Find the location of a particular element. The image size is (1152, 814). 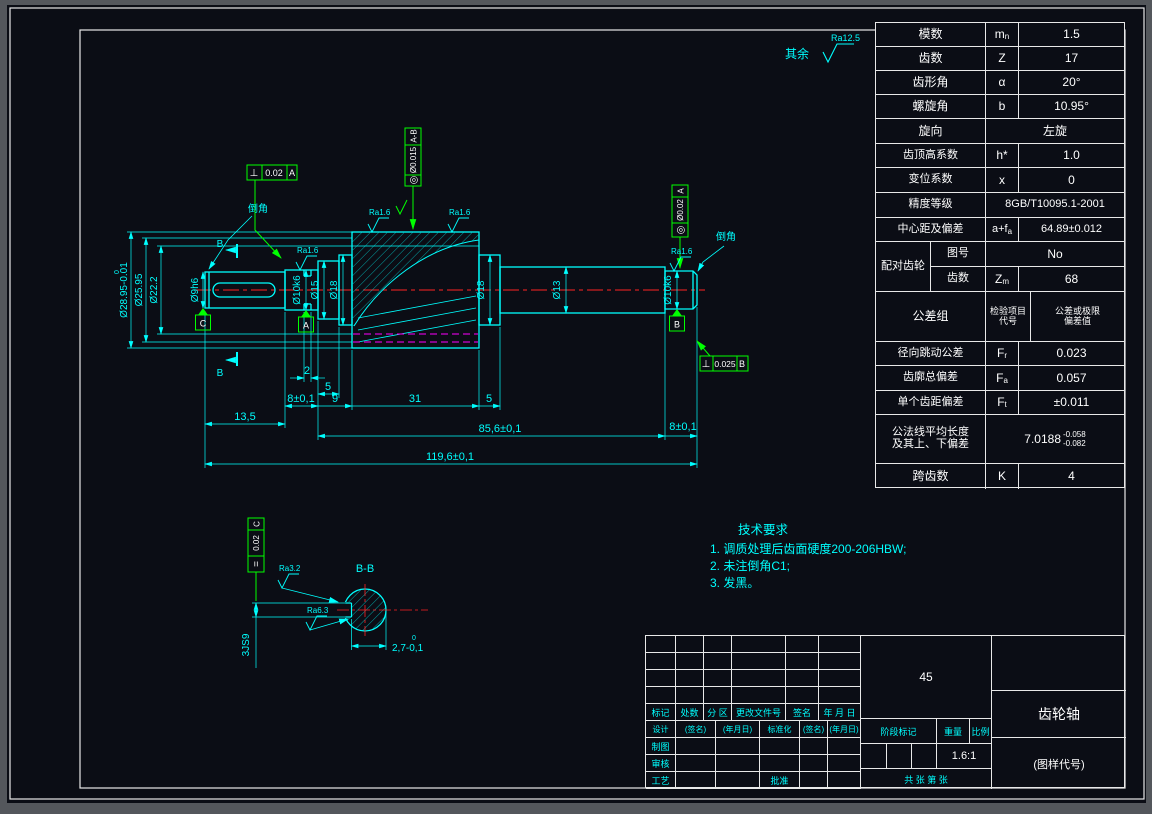

param-symbol: h* is located at coordinates (1002, 155).